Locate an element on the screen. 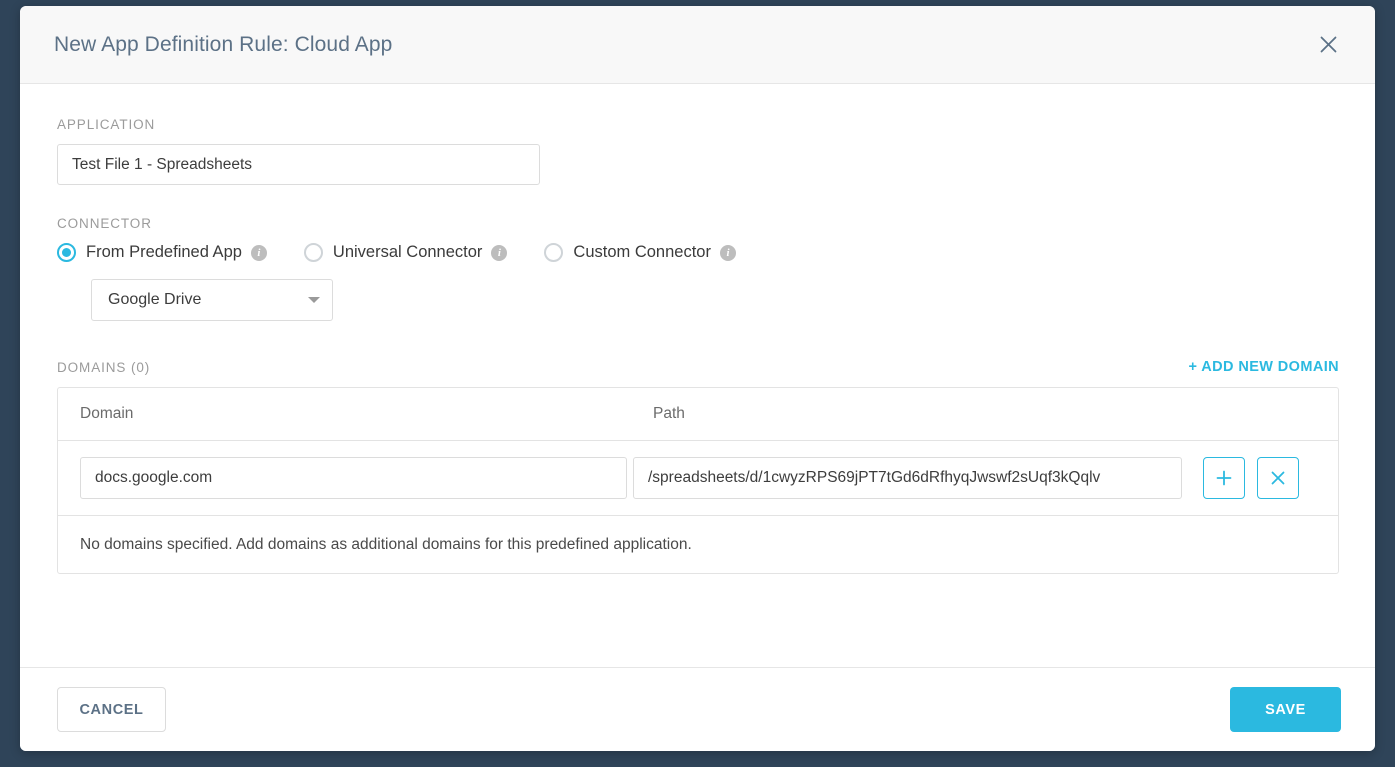 This screenshot has height=767, width=1395. predefined-app-selected-value: Google Drive is located at coordinates (155, 299).